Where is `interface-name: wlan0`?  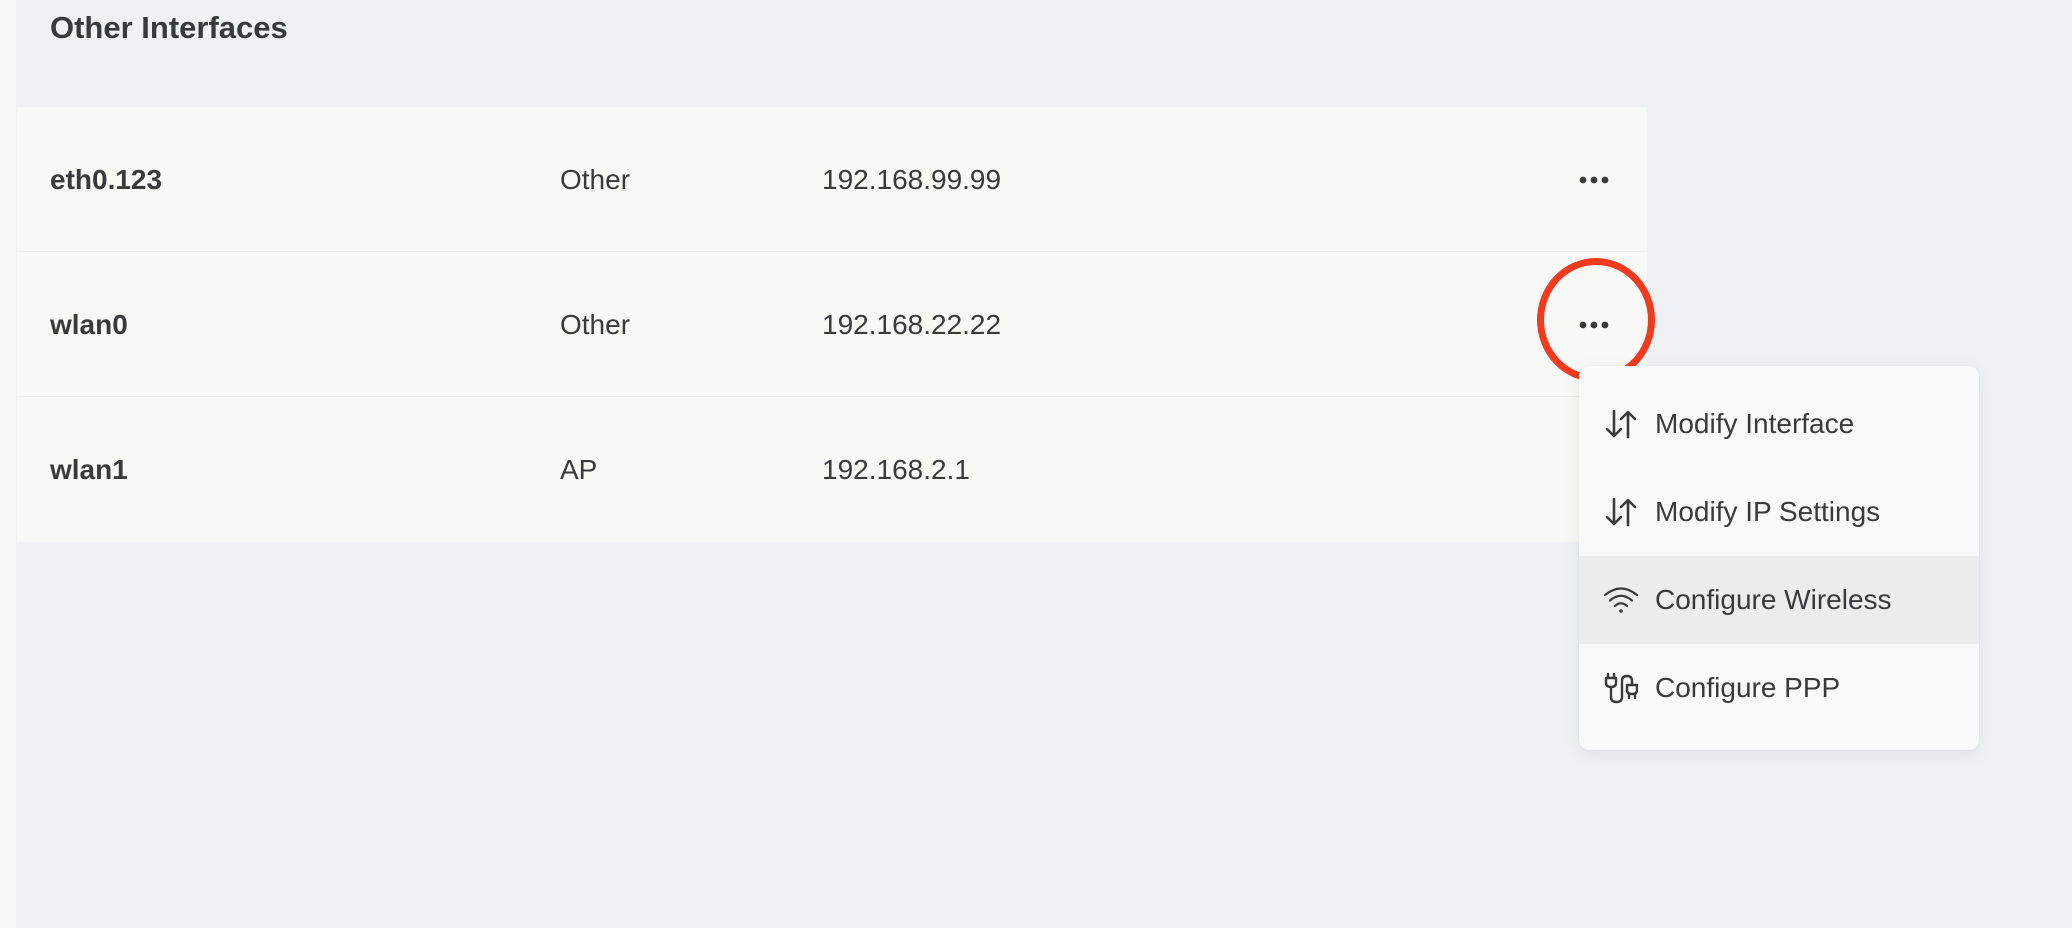
interface-name: wlan0 is located at coordinates (89, 324).